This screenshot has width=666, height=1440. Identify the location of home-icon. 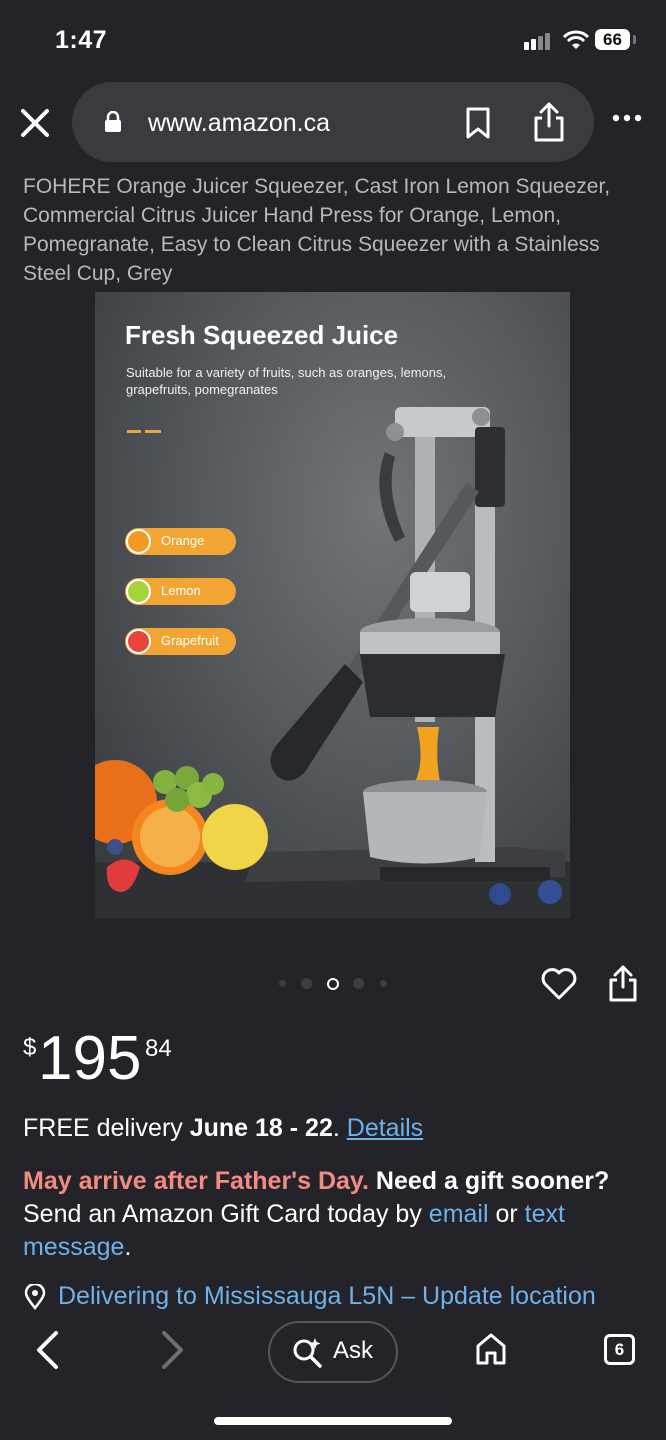
(491, 1351).